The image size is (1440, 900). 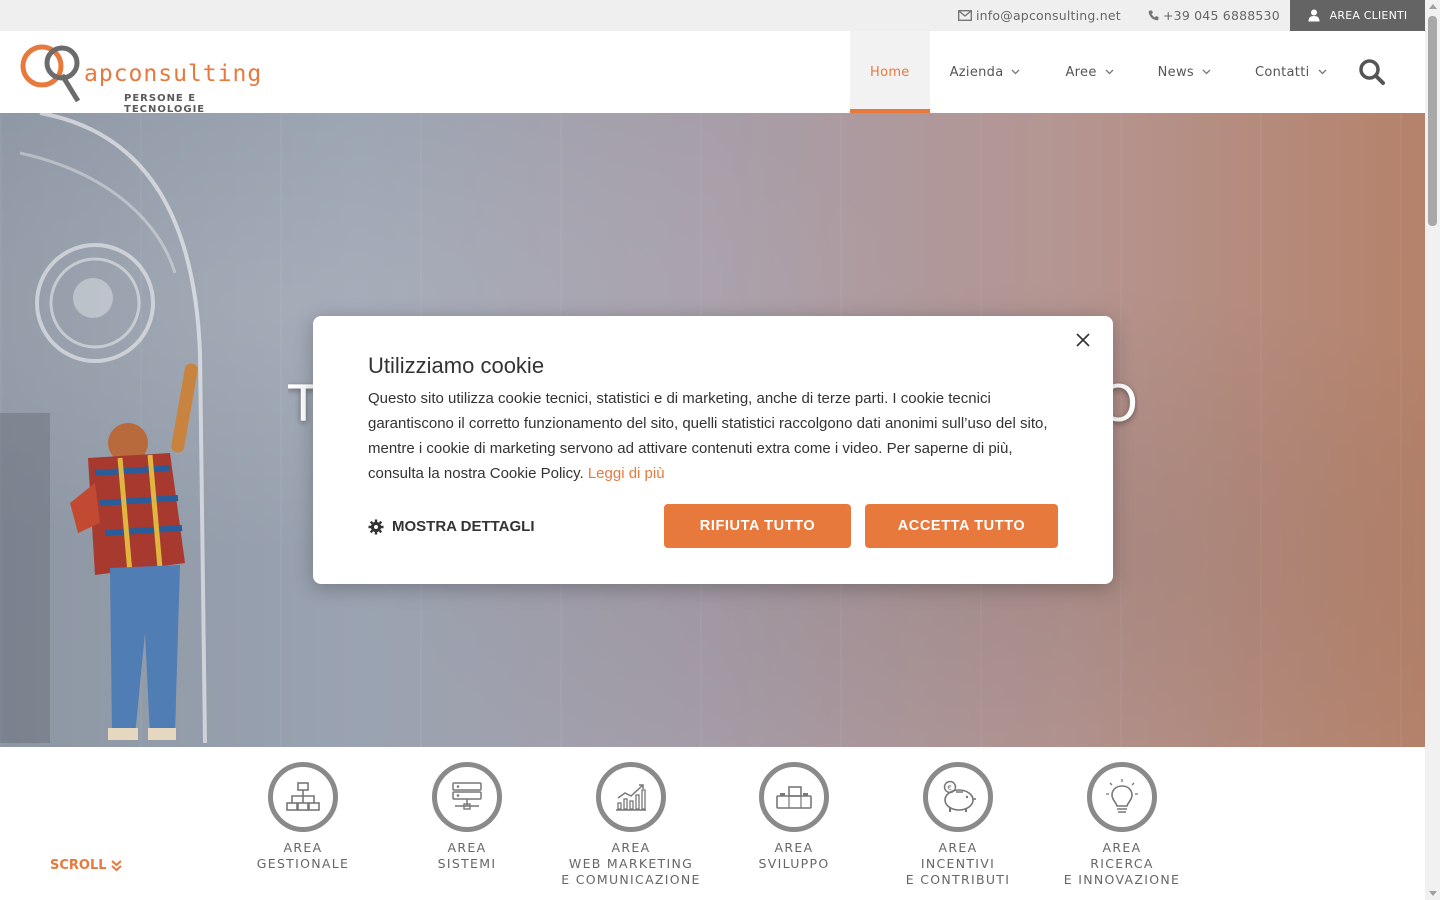 I want to click on area-incentivi: € AREA INCENTIVI E CONTRIBUTI, so click(x=958, y=825).